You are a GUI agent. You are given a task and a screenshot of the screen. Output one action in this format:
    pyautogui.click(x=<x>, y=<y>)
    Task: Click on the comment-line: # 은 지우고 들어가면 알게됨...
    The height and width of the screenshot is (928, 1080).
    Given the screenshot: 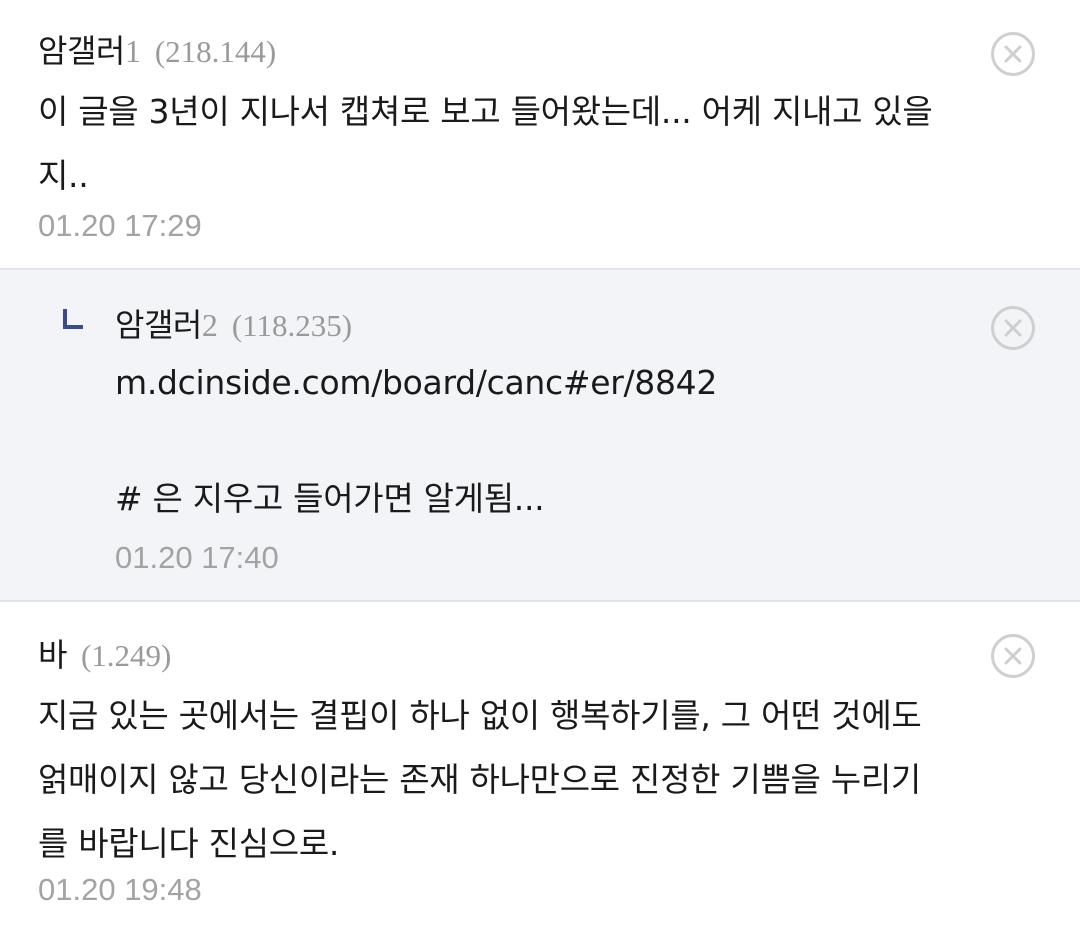 What is the action you would take?
    pyautogui.click(x=330, y=498)
    